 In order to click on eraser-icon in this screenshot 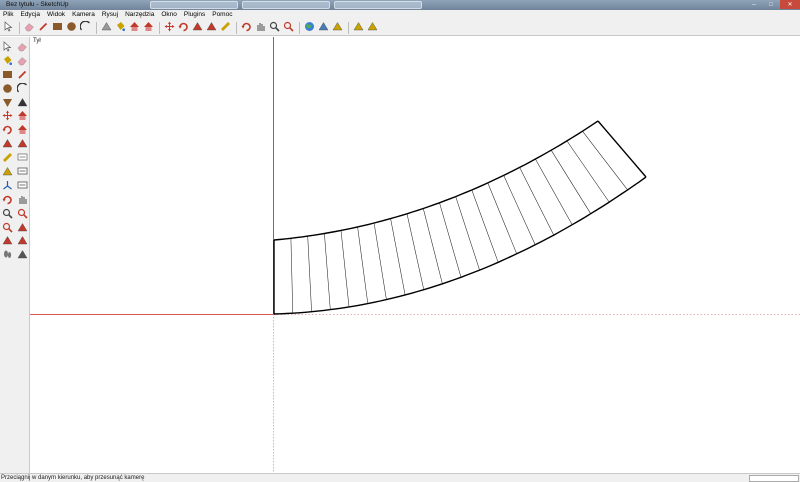, I will do `click(29, 27)`.